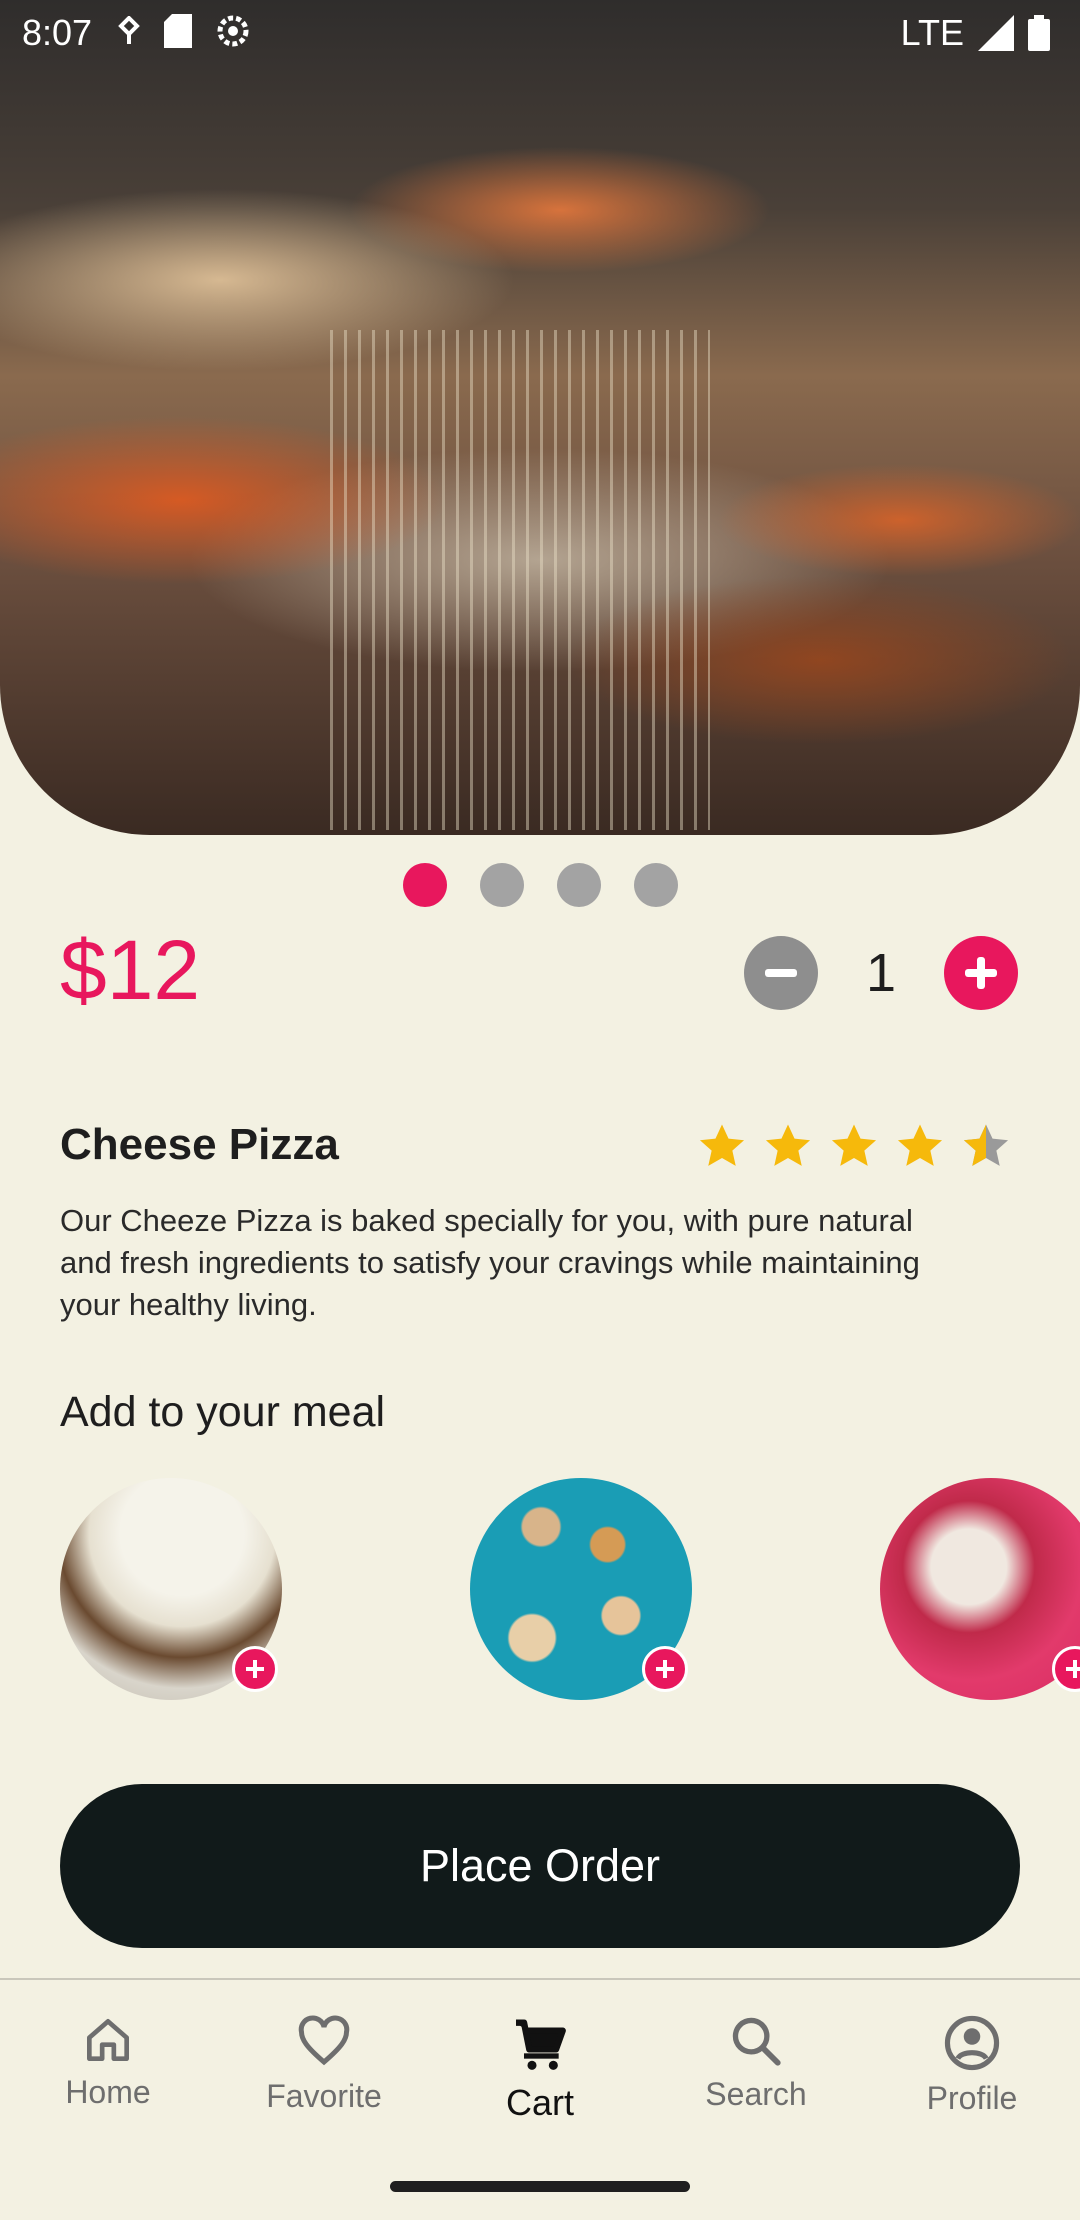 This screenshot has width=1080, height=2220. I want to click on nav-label-search: Search, so click(756, 2094).